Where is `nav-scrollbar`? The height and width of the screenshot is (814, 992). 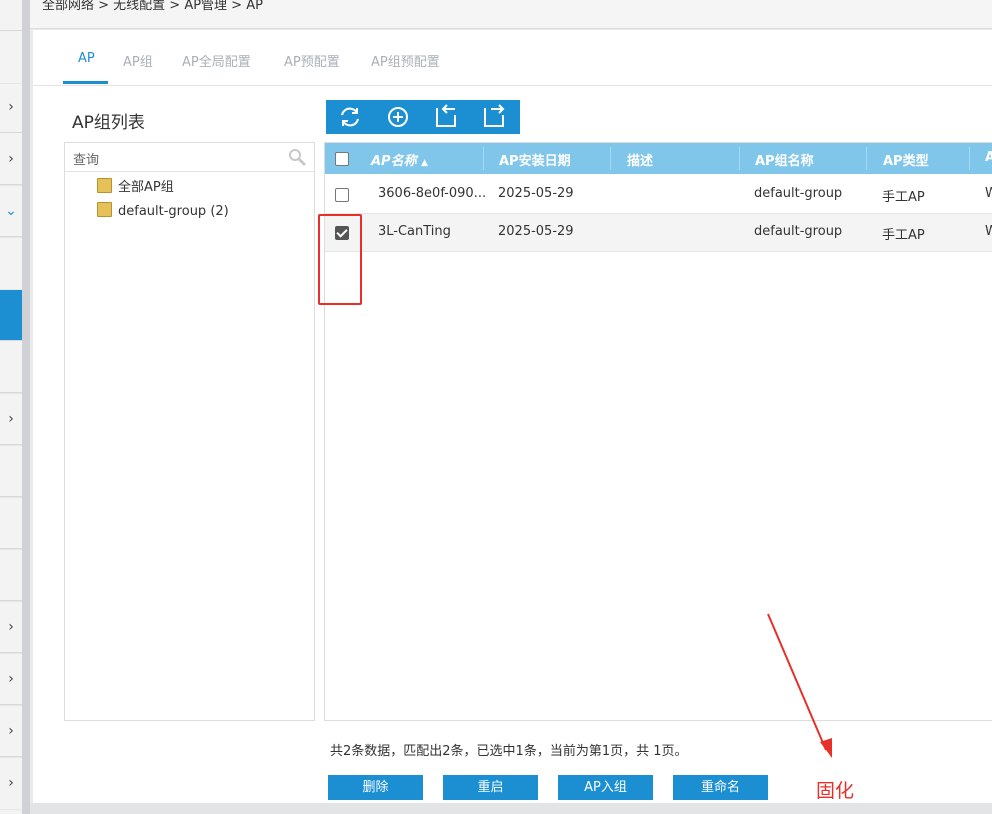
nav-scrollbar is located at coordinates (26, 407).